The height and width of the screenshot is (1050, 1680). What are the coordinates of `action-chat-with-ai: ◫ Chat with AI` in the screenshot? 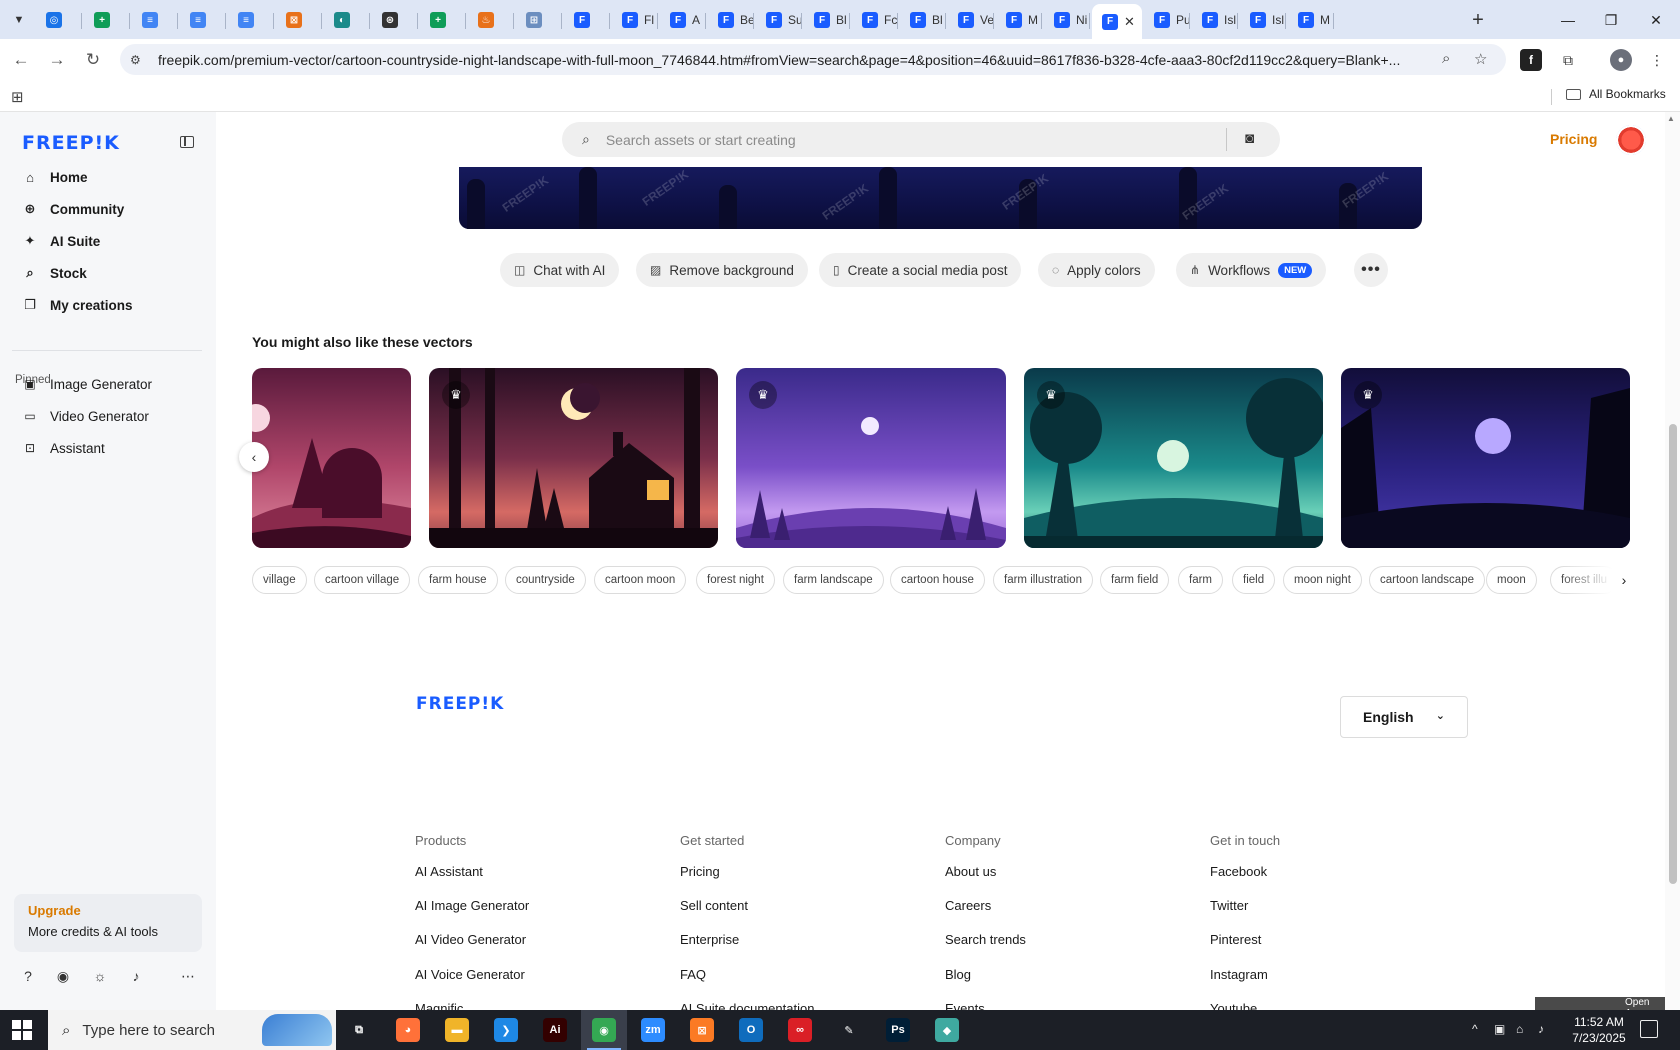 It's located at (560, 270).